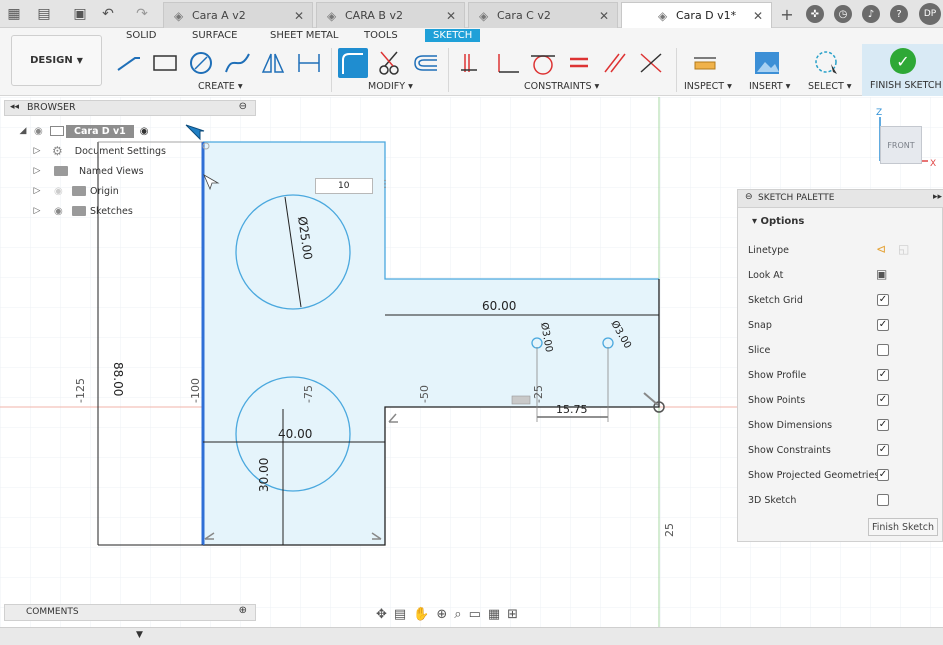  I want to click on select-tool-icon, so click(827, 63).